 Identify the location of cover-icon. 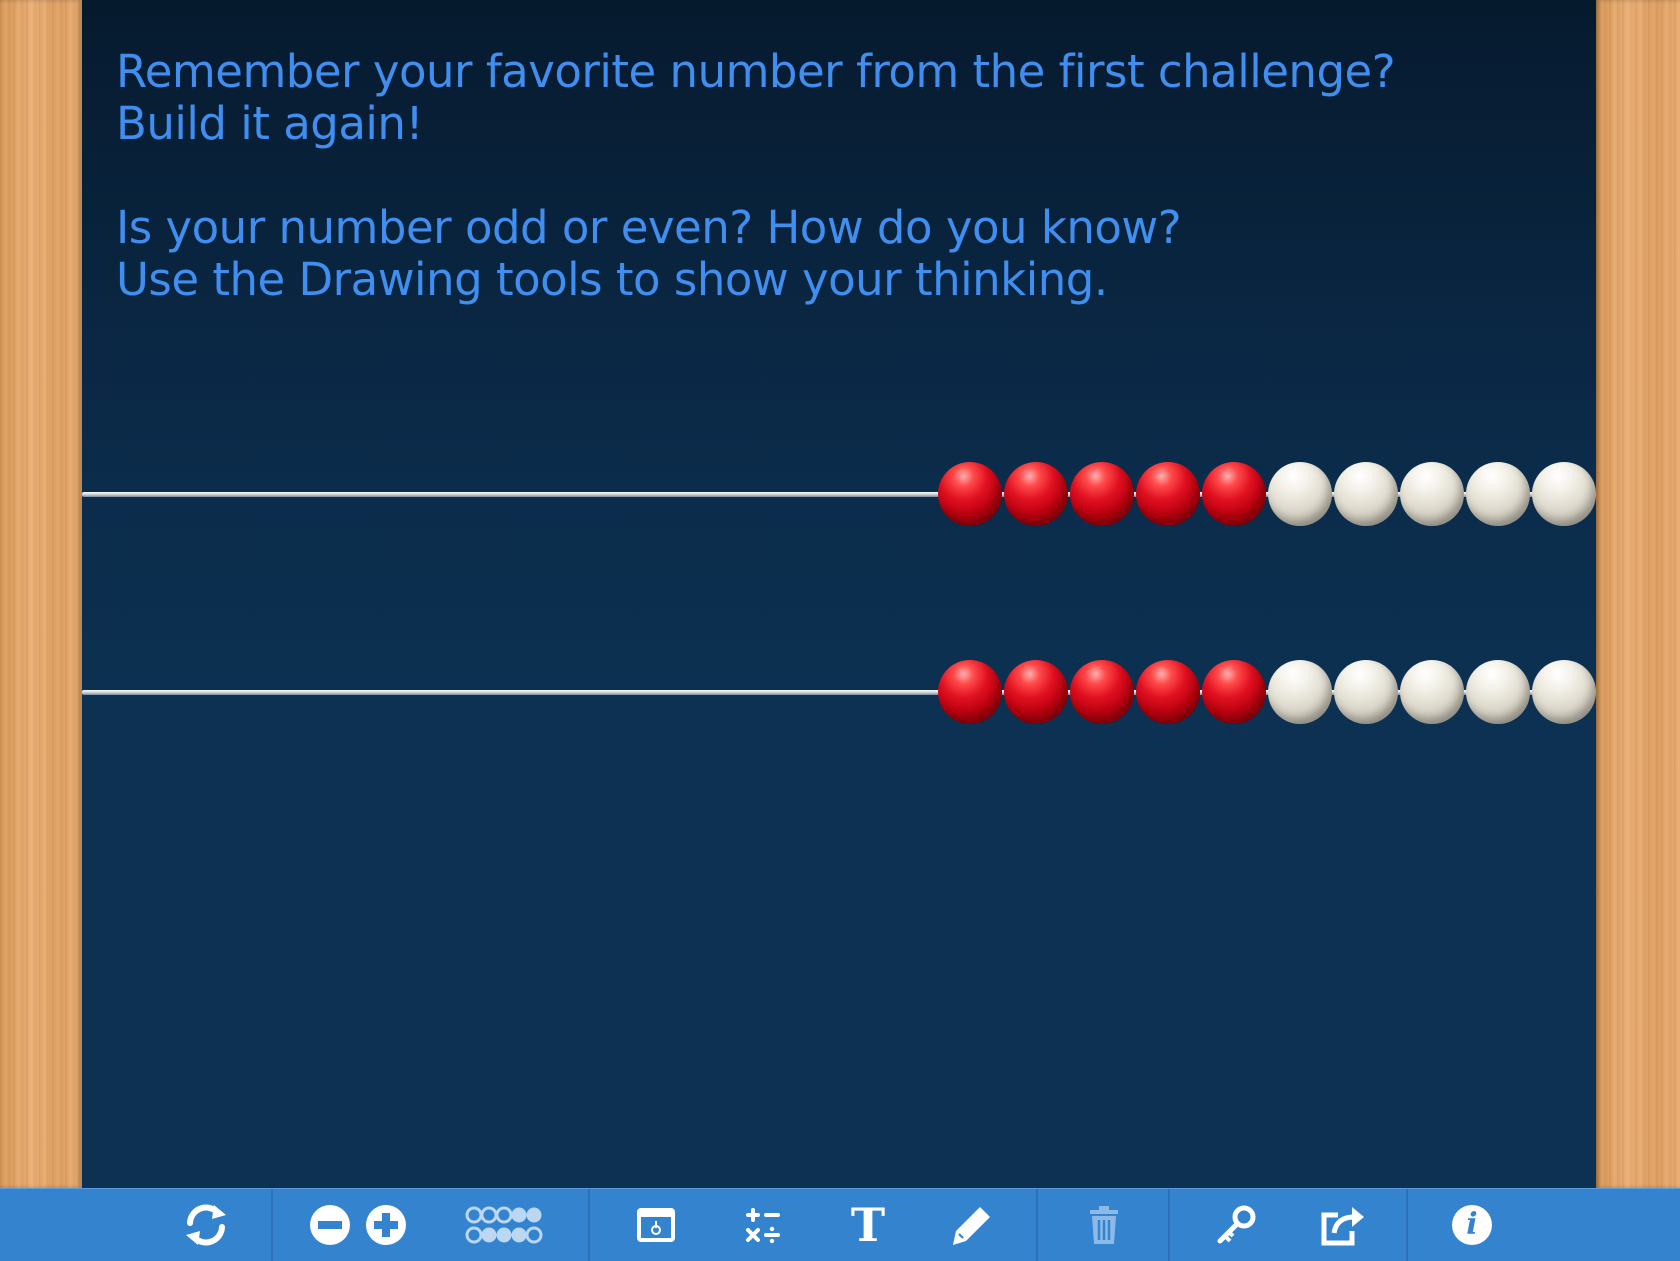
(656, 1225).